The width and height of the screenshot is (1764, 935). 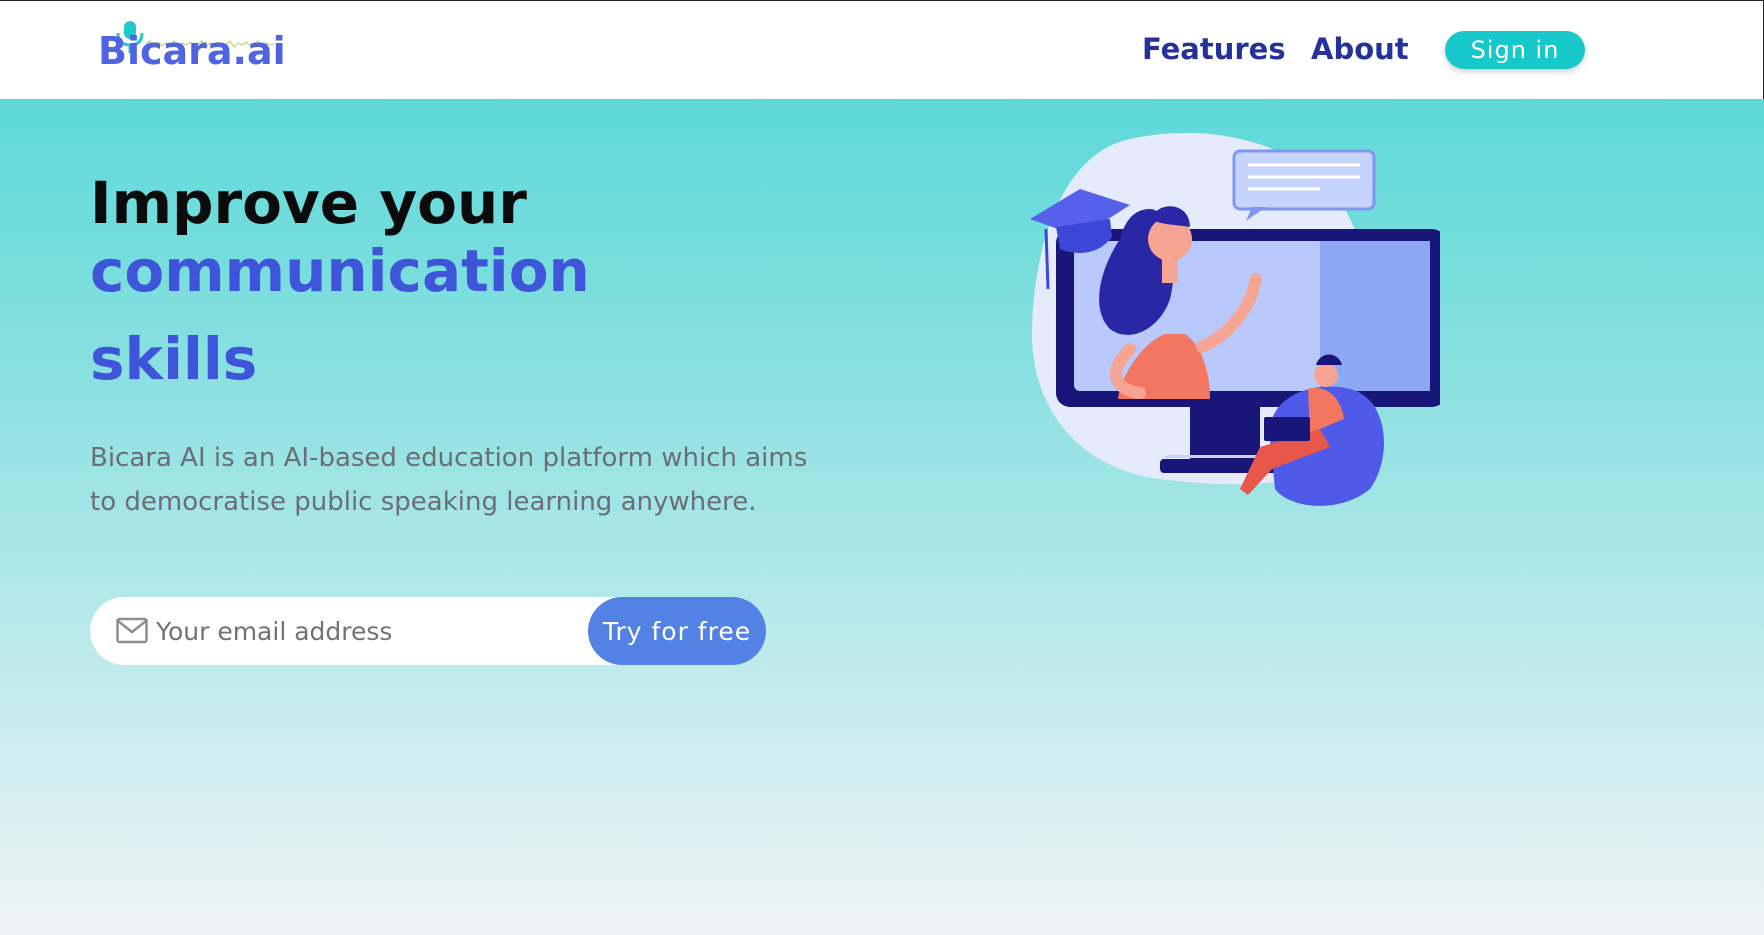 What do you see at coordinates (1360, 49) in the screenshot?
I see `nav-link-about: About` at bounding box center [1360, 49].